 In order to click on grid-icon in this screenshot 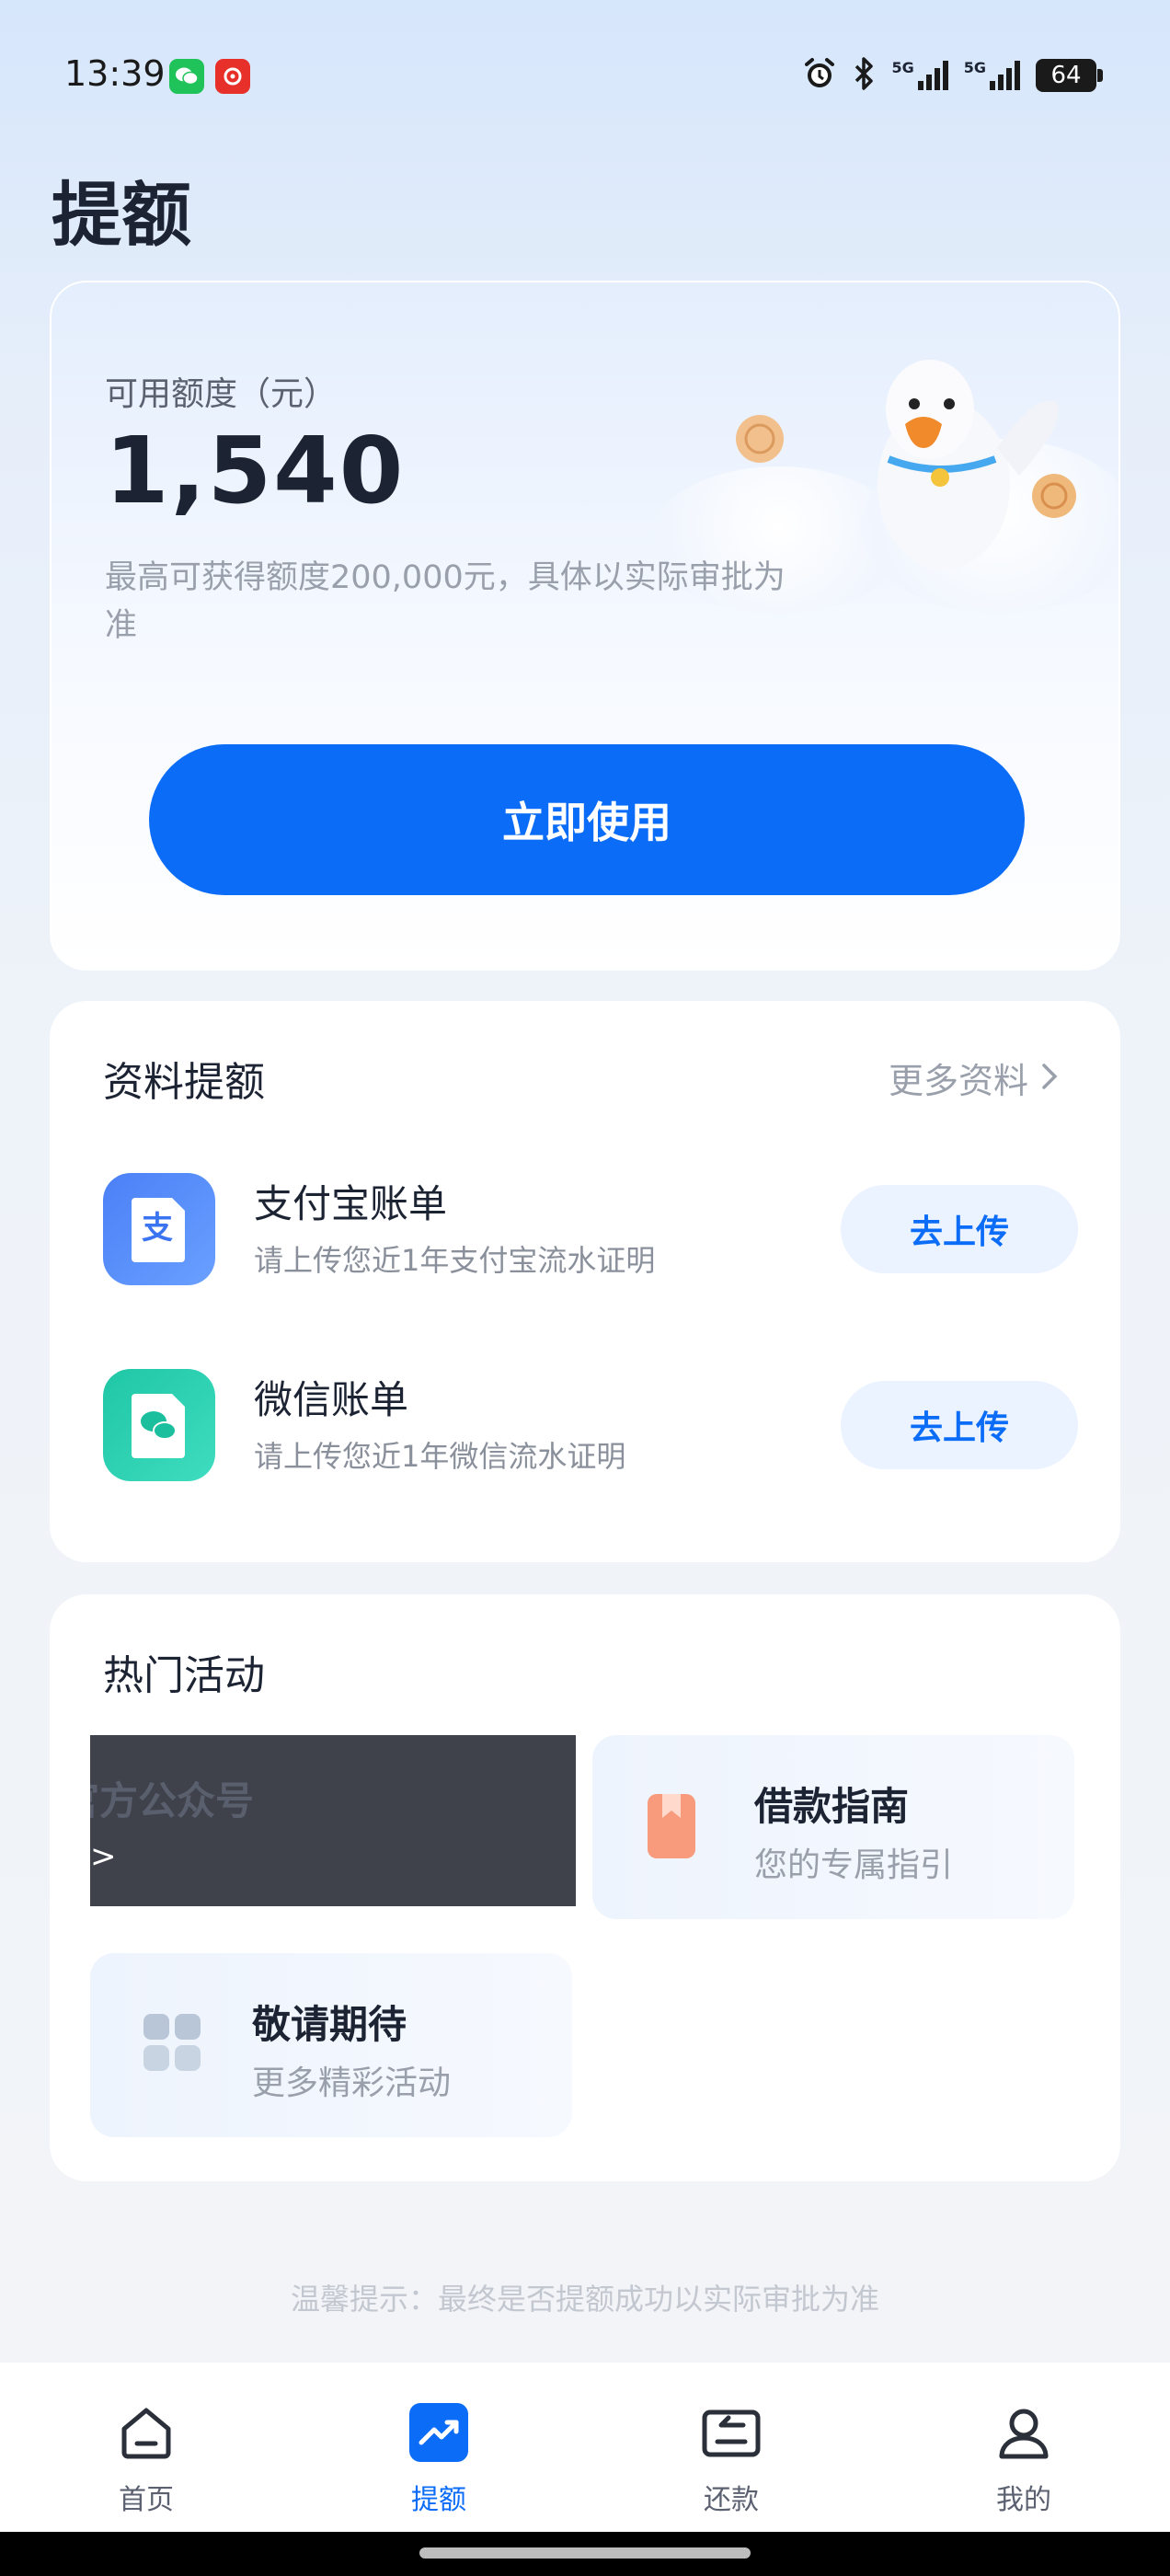, I will do `click(172, 2044)`.